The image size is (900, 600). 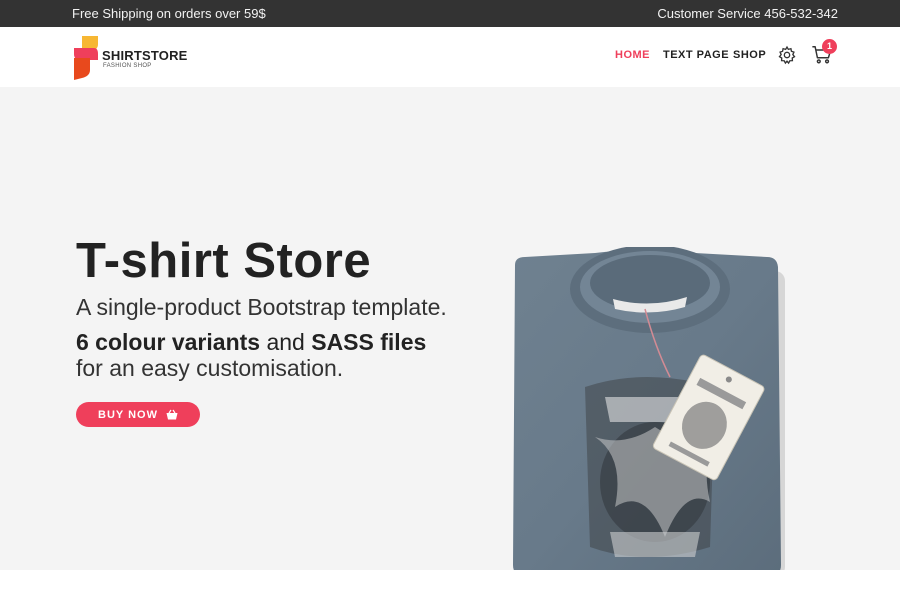 I want to click on shipping-notice: Free Shipping on orders over 59$, so click(x=169, y=13).